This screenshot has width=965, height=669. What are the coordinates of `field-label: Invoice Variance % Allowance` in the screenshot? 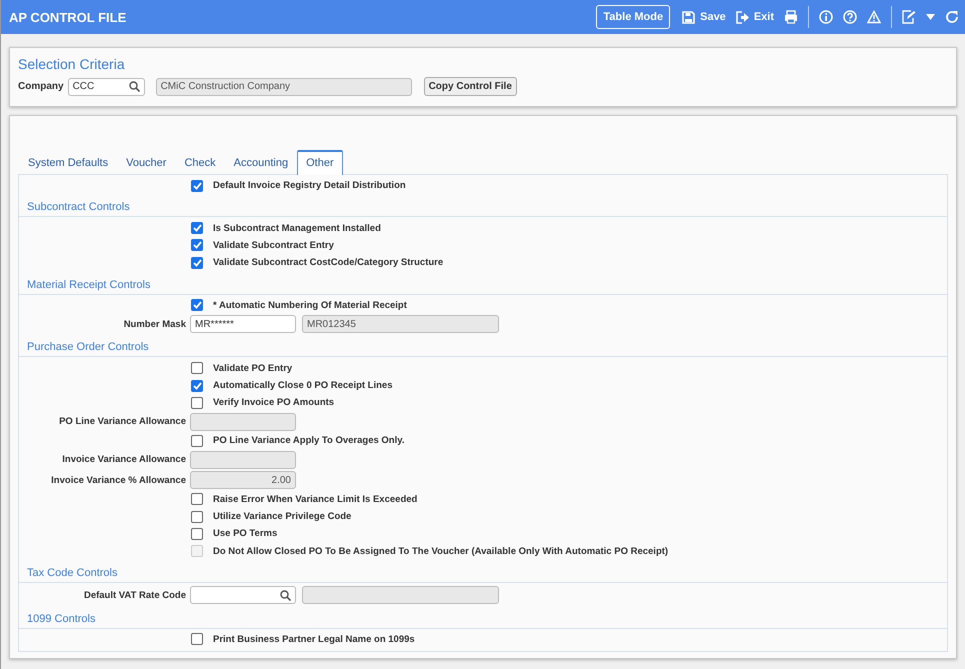 It's located at (118, 480).